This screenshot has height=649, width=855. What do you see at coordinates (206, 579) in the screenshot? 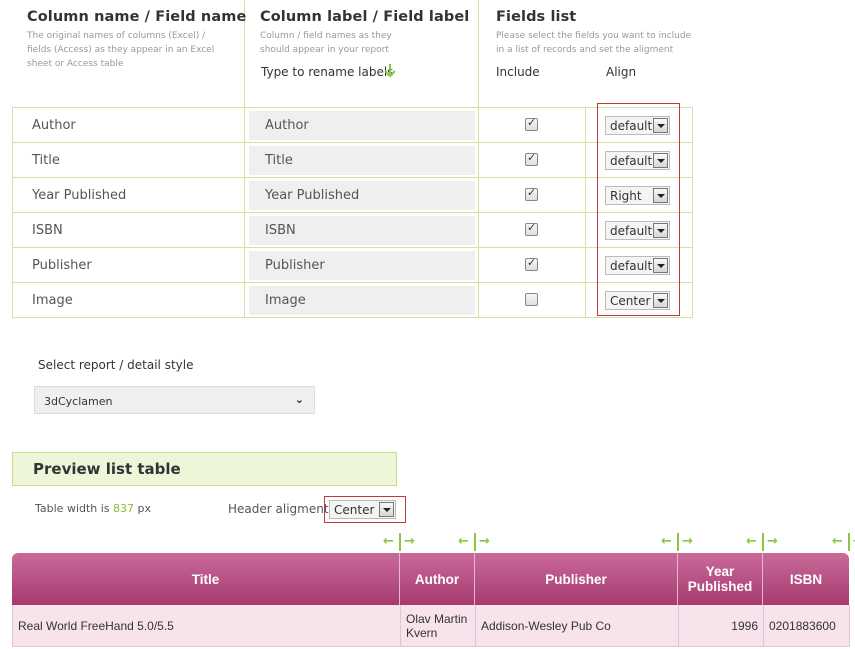
I see `column-header-title: Title` at bounding box center [206, 579].